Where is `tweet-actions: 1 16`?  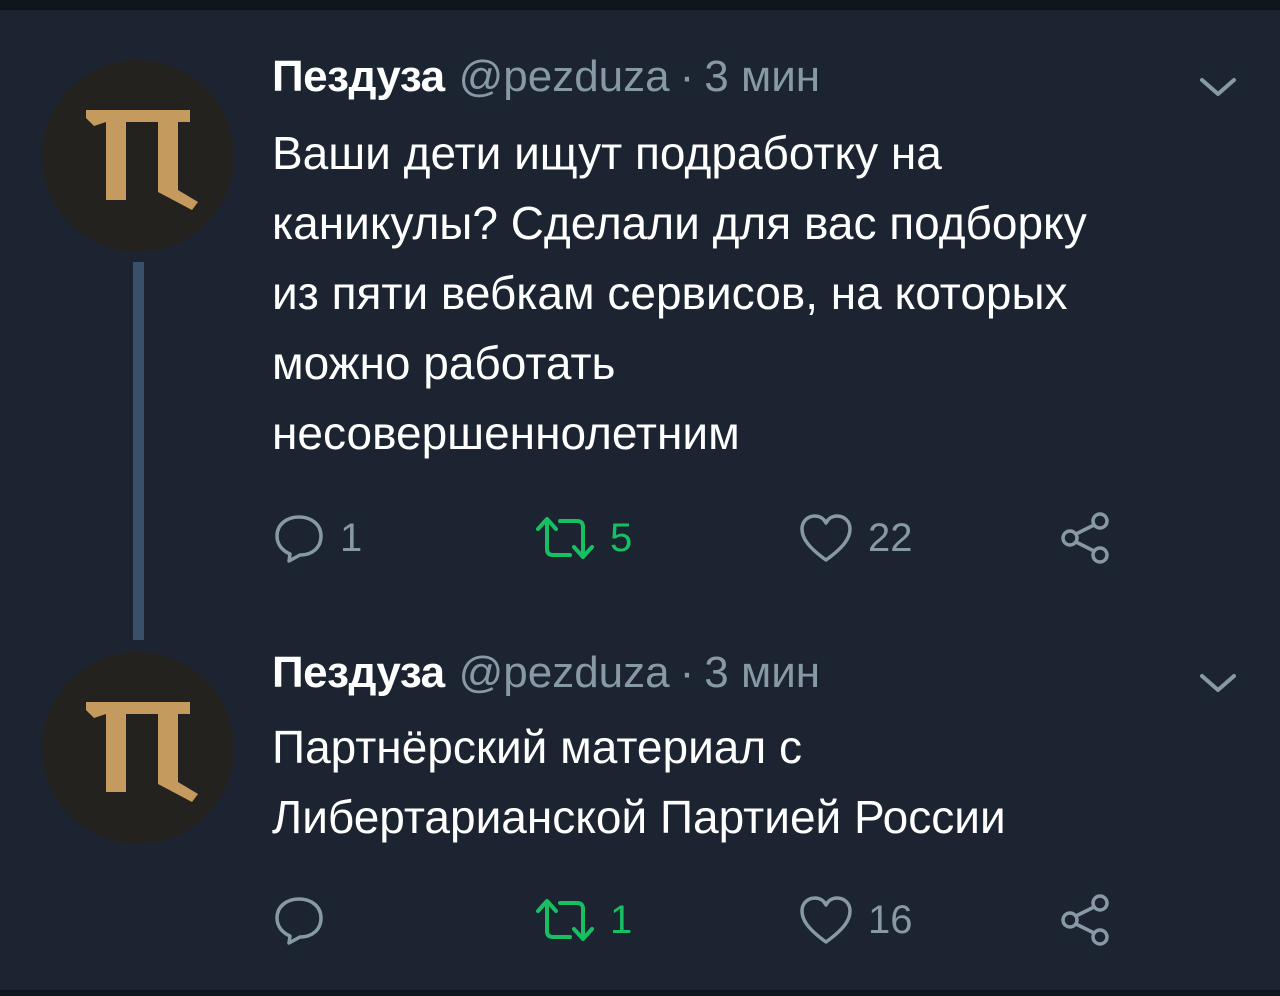 tweet-actions: 1 16 is located at coordinates (722, 920).